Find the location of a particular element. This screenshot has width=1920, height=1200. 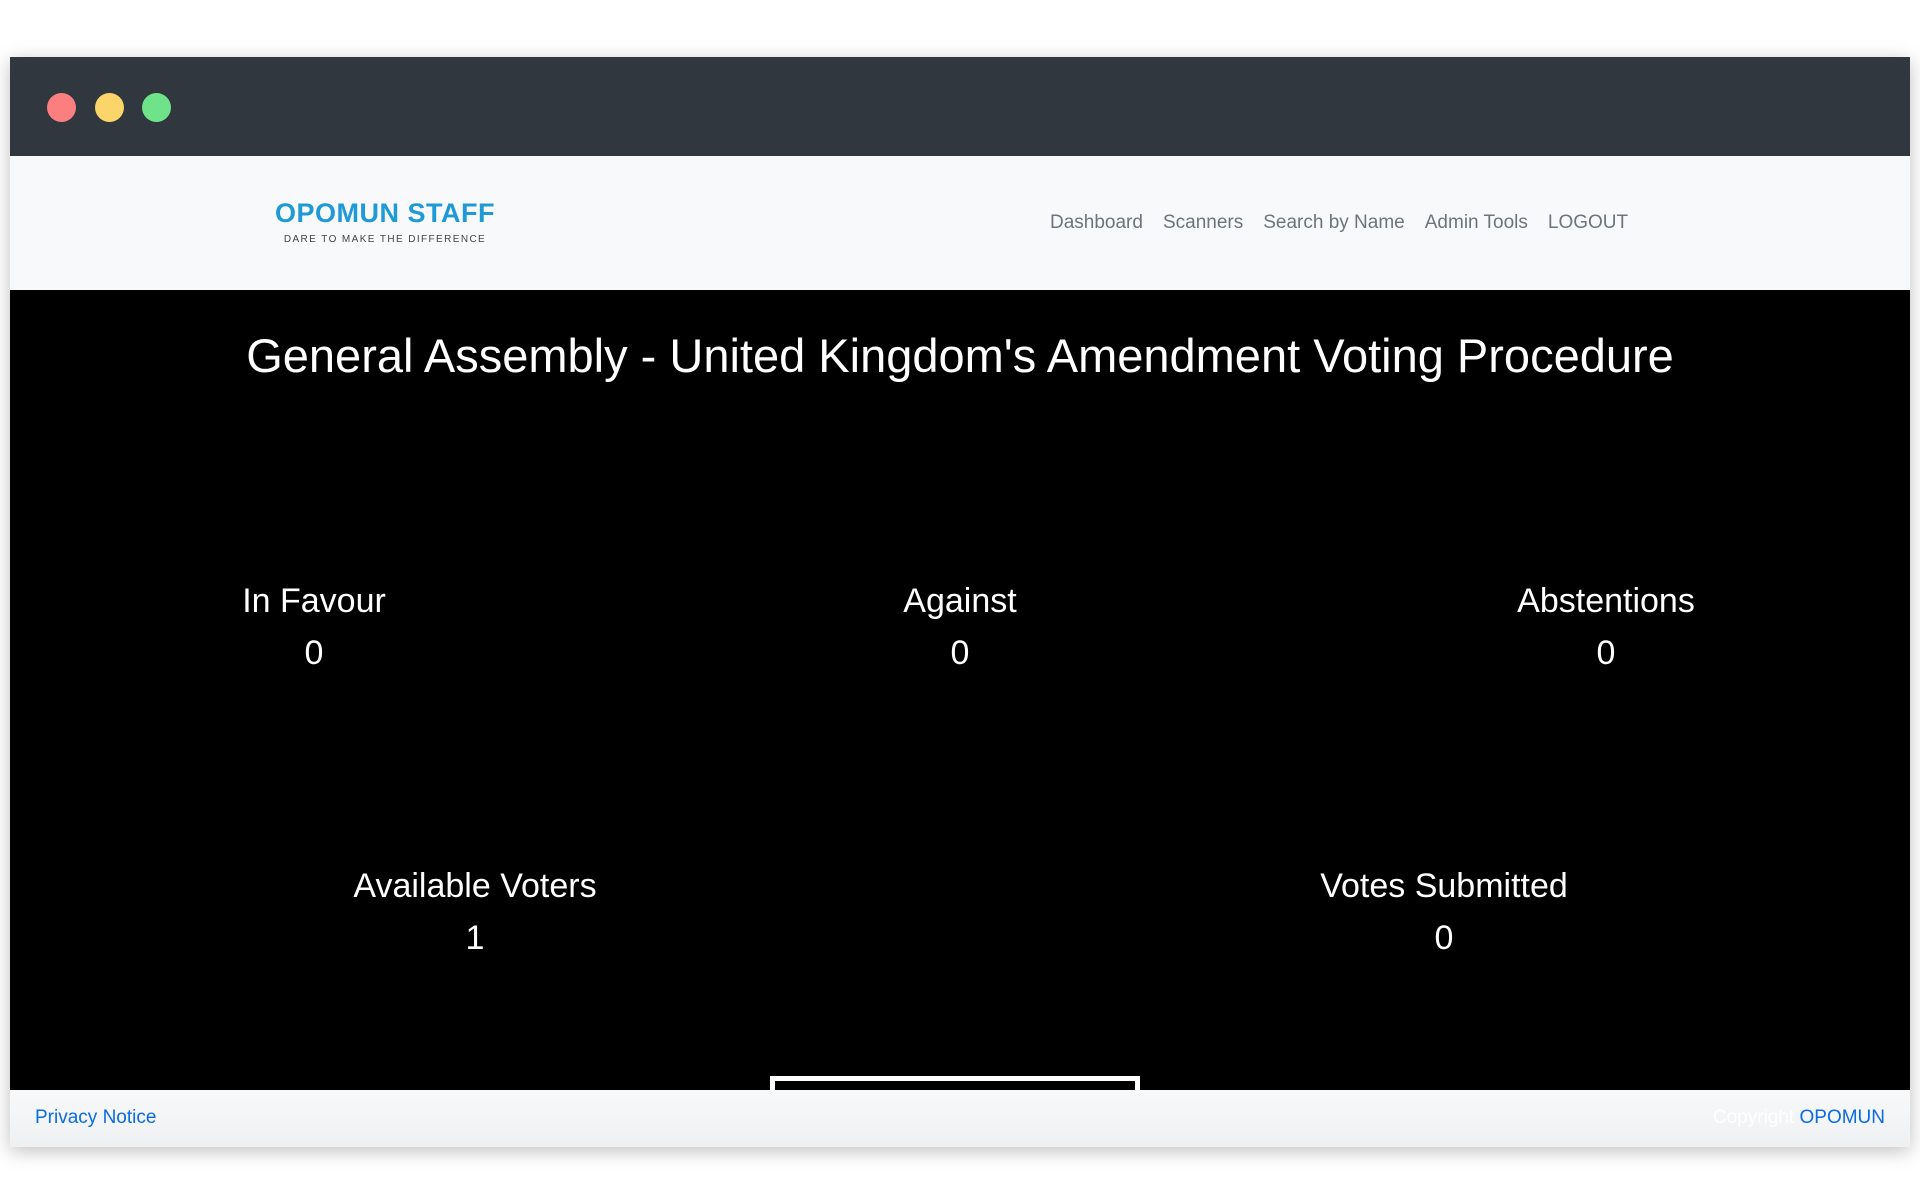

copyright-text: Copyright is located at coordinates (1753, 1117).